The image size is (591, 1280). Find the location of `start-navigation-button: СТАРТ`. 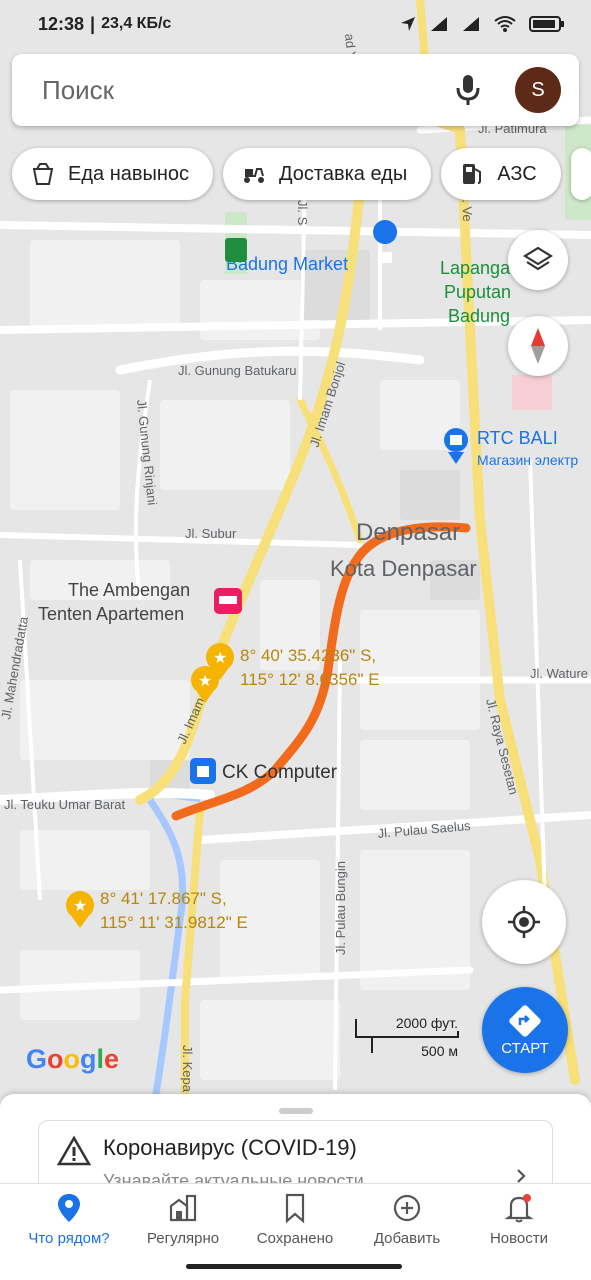

start-navigation-button: СТАРТ is located at coordinates (525, 1030).